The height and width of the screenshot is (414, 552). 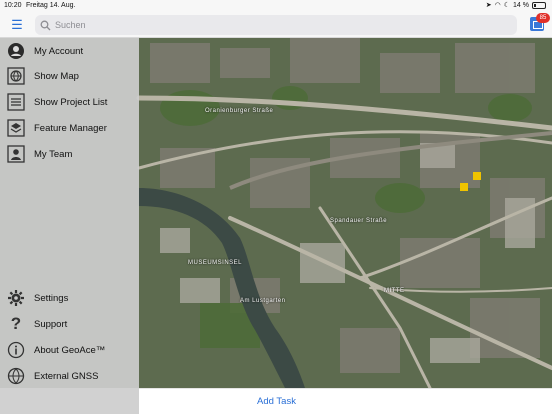 I want to click on battery-percent: 14 %, so click(x=521, y=5).